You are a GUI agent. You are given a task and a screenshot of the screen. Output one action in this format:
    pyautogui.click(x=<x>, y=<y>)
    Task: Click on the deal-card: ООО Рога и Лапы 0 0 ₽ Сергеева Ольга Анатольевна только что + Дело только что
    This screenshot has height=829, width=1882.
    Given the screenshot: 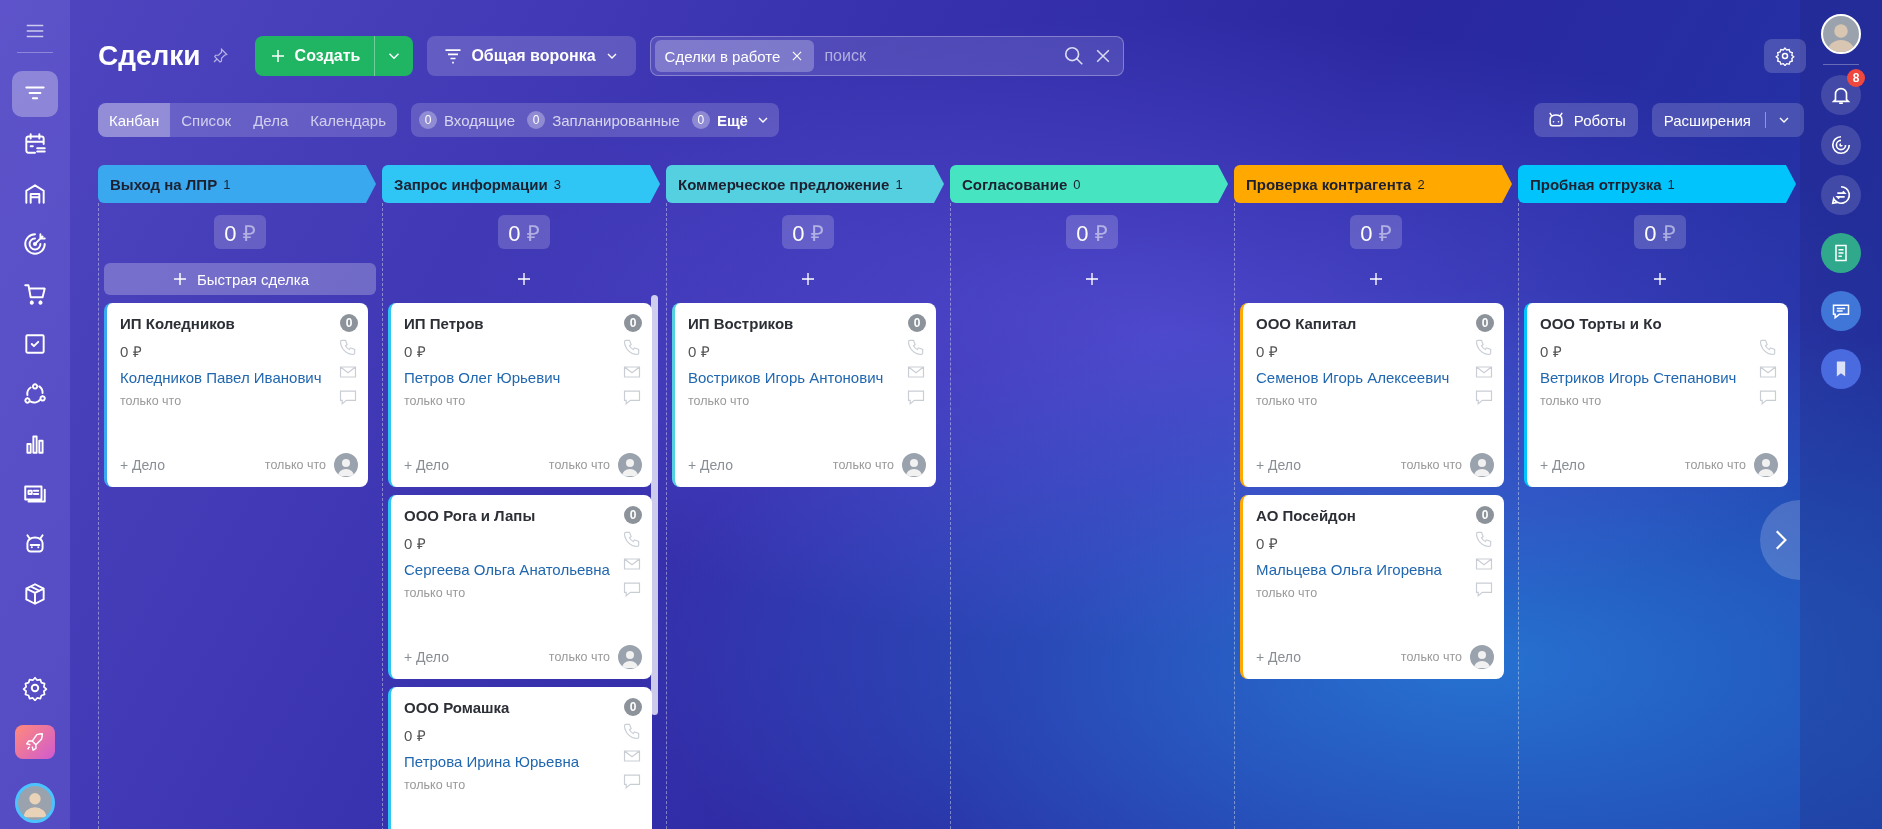 What is the action you would take?
    pyautogui.click(x=520, y=587)
    